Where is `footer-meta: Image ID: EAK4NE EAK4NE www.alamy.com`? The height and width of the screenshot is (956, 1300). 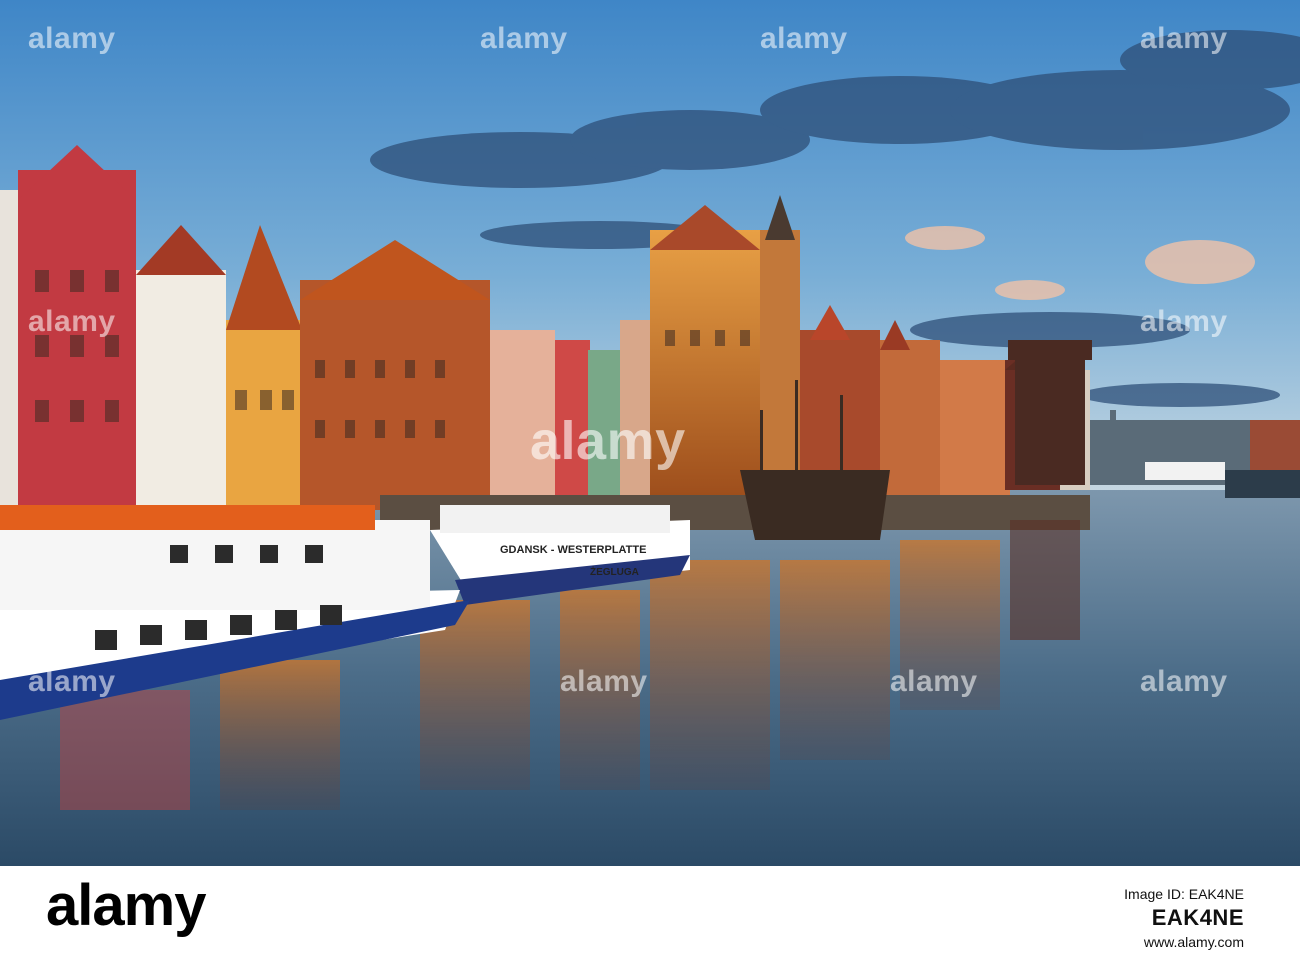
footer-meta: Image ID: EAK4NE EAK4NE www.alamy.com is located at coordinates (1184, 918).